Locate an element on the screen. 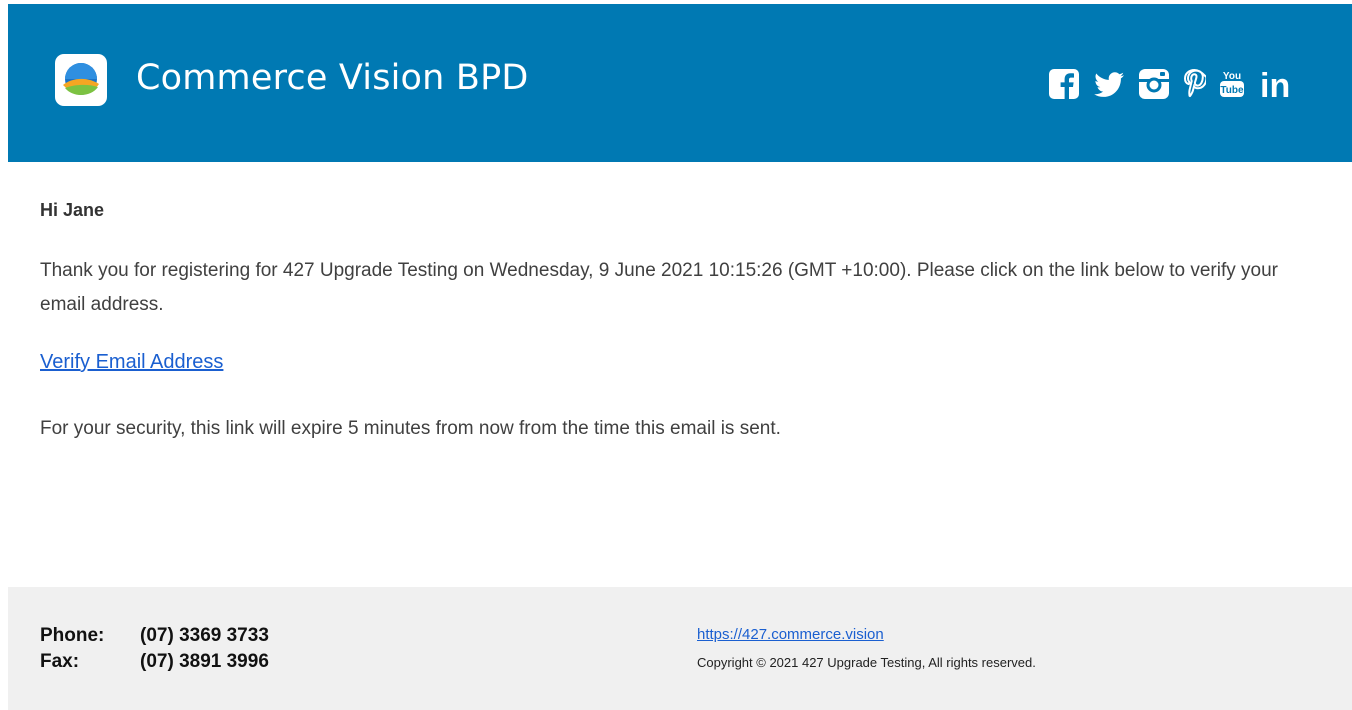 Image resolution: width=1352 pixels, height=710 pixels. brand-name: Commerce Vision BPD is located at coordinates (332, 78).